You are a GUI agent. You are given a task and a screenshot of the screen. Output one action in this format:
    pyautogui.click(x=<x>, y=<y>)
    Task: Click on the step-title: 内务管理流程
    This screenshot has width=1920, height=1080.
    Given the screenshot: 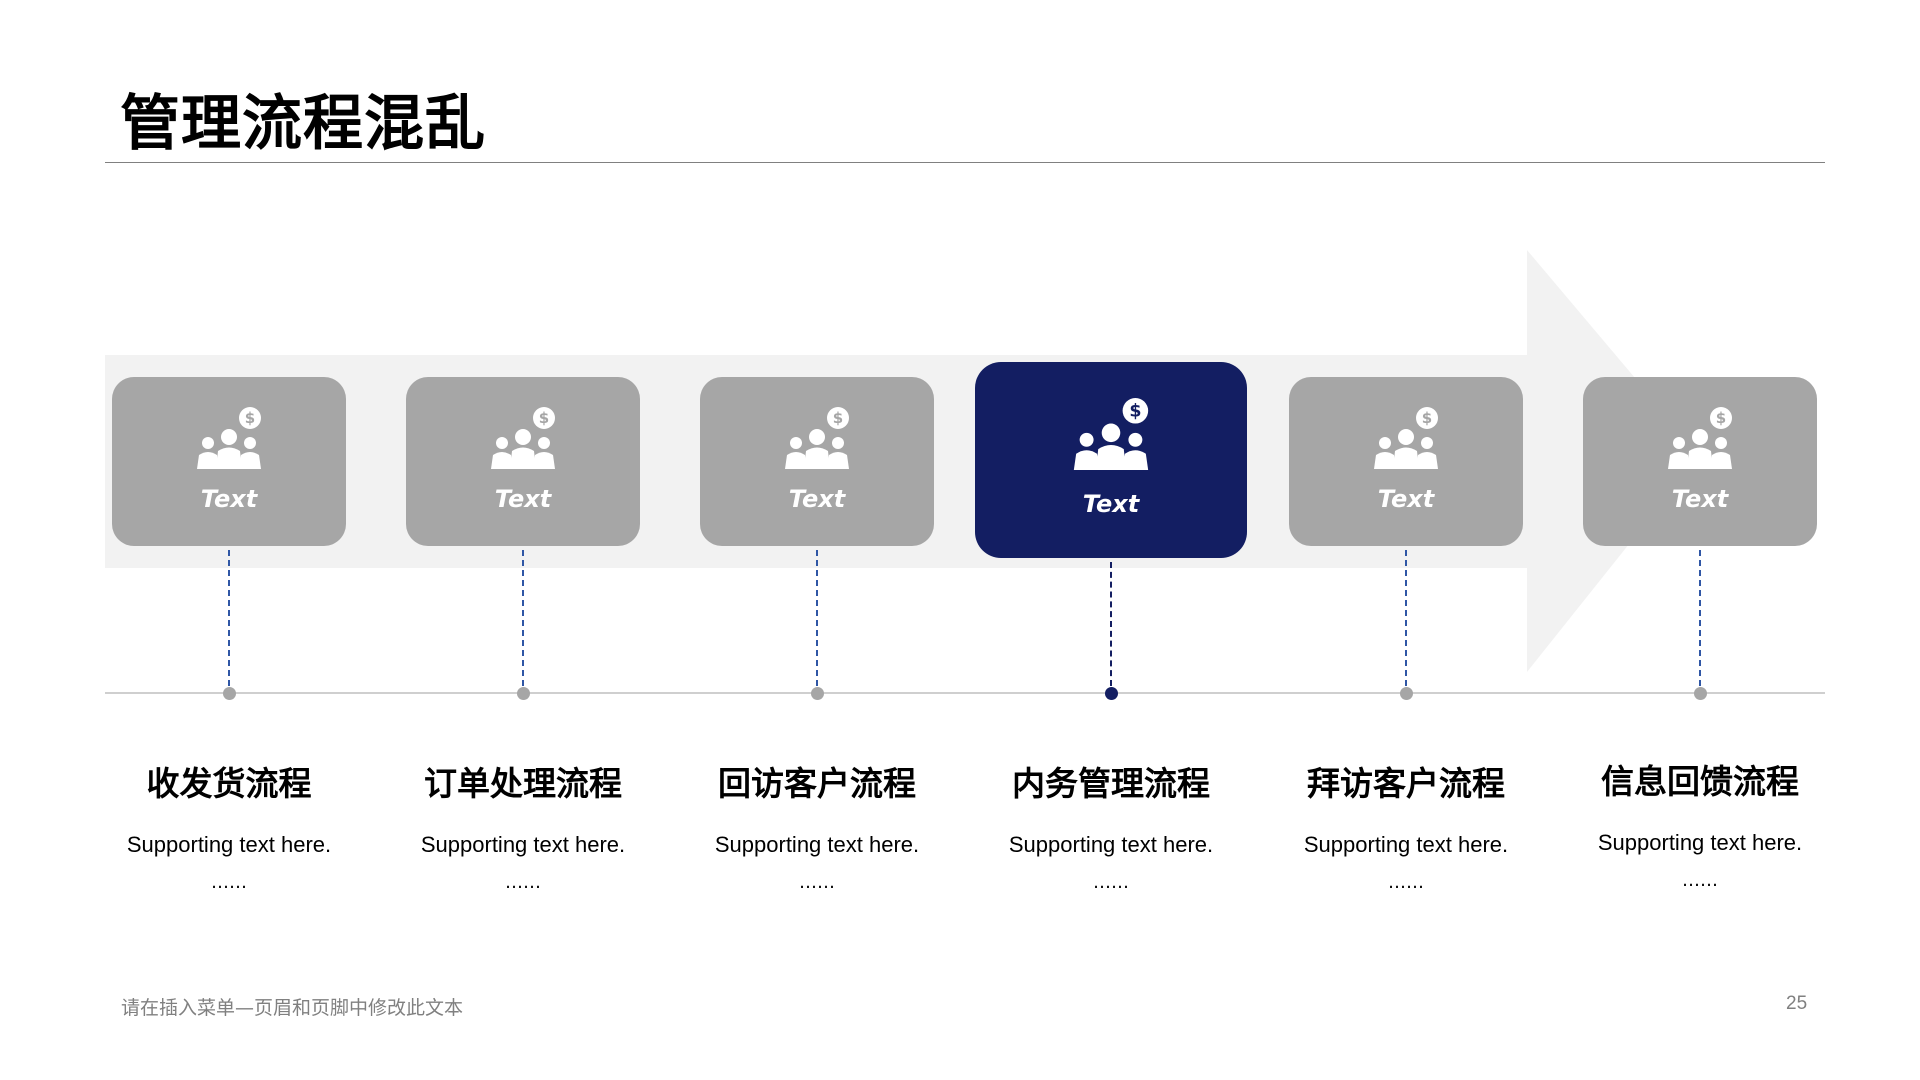 What is the action you would take?
    pyautogui.click(x=1111, y=783)
    